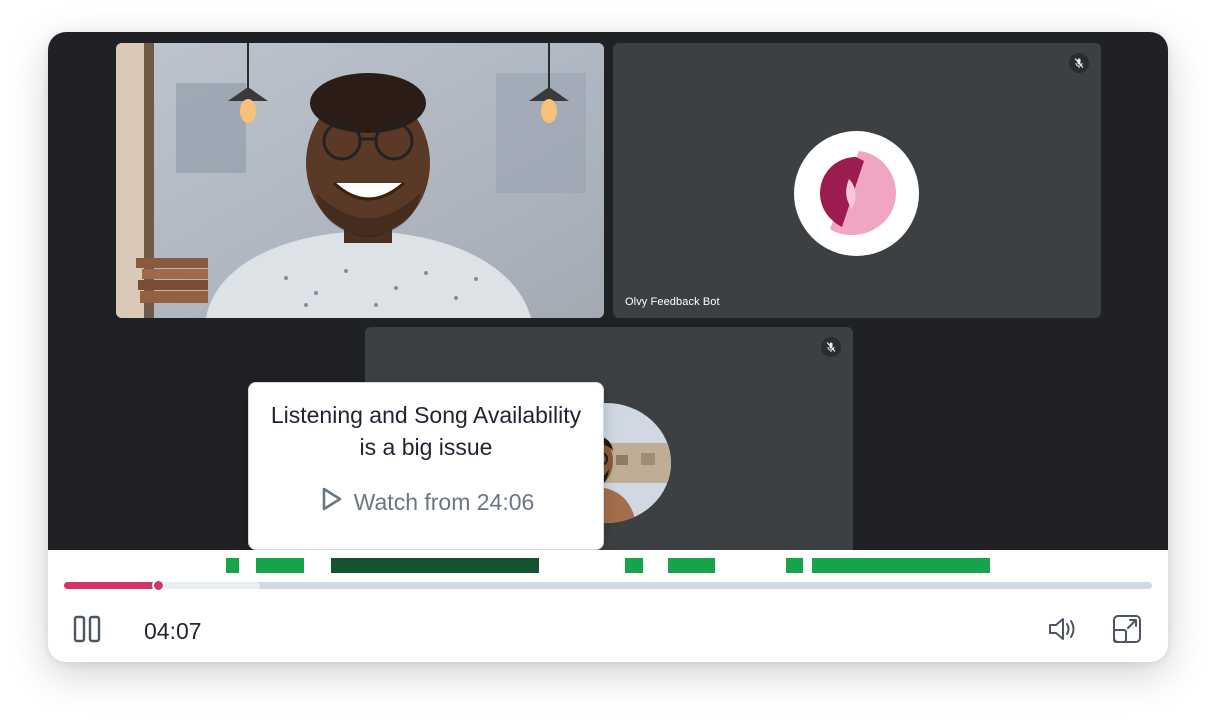  I want to click on played-bar, so click(111, 585).